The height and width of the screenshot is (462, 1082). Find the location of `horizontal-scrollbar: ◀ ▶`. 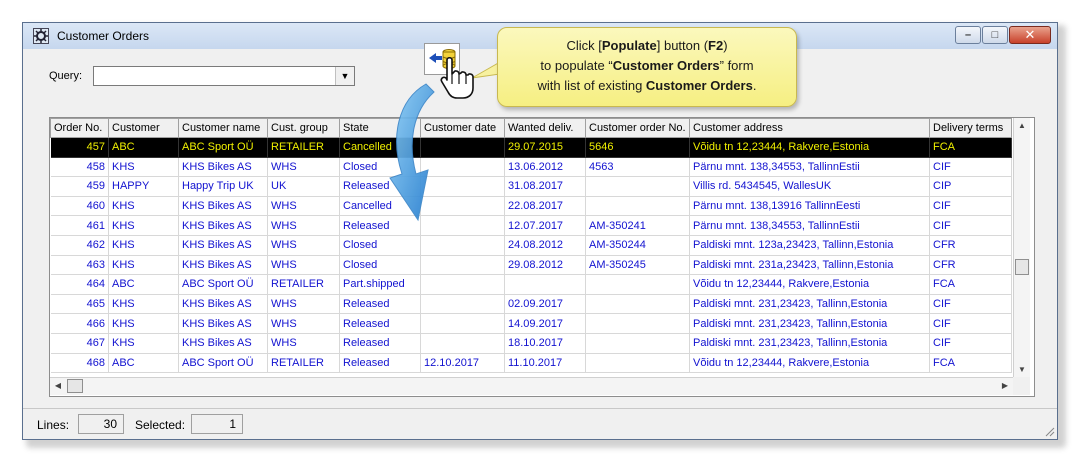

horizontal-scrollbar: ◀ ▶ is located at coordinates (531, 386).